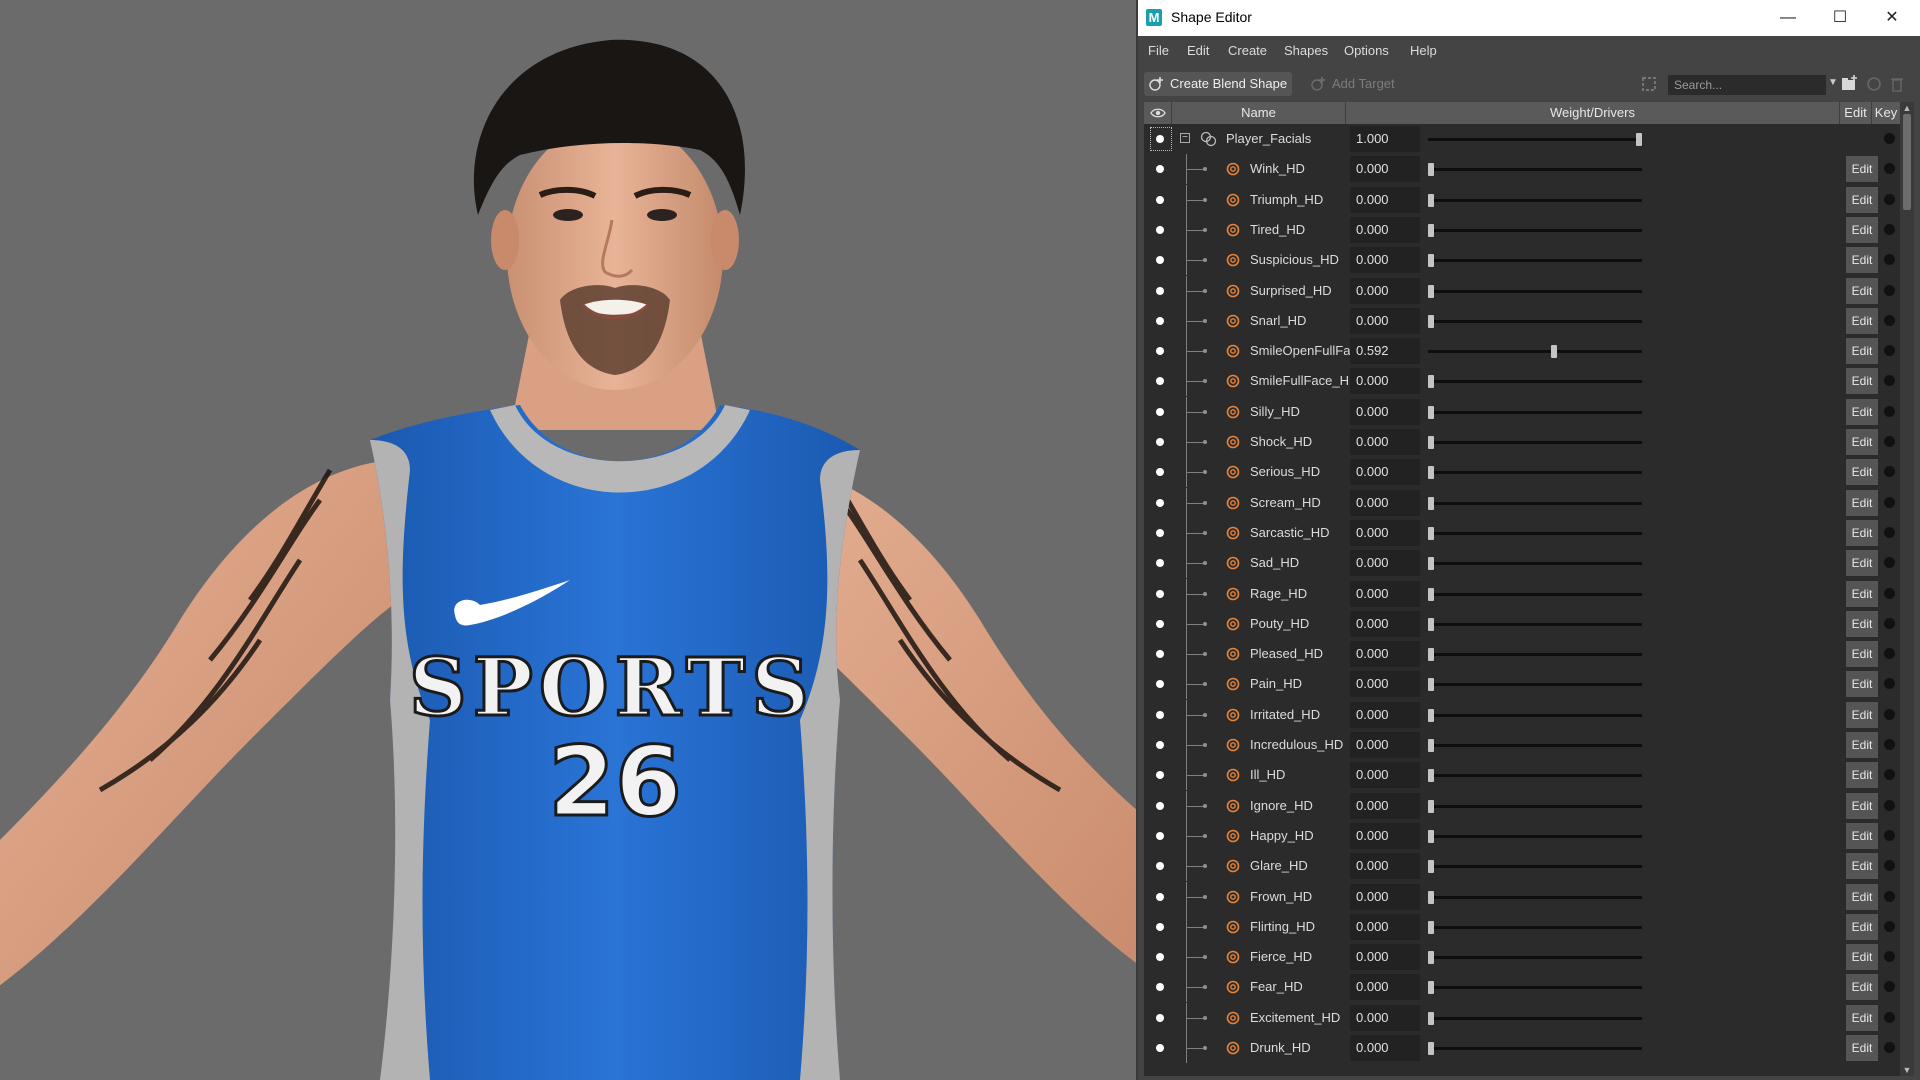 The height and width of the screenshot is (1080, 1920). I want to click on collapse-toggle: −, so click(1185, 138).